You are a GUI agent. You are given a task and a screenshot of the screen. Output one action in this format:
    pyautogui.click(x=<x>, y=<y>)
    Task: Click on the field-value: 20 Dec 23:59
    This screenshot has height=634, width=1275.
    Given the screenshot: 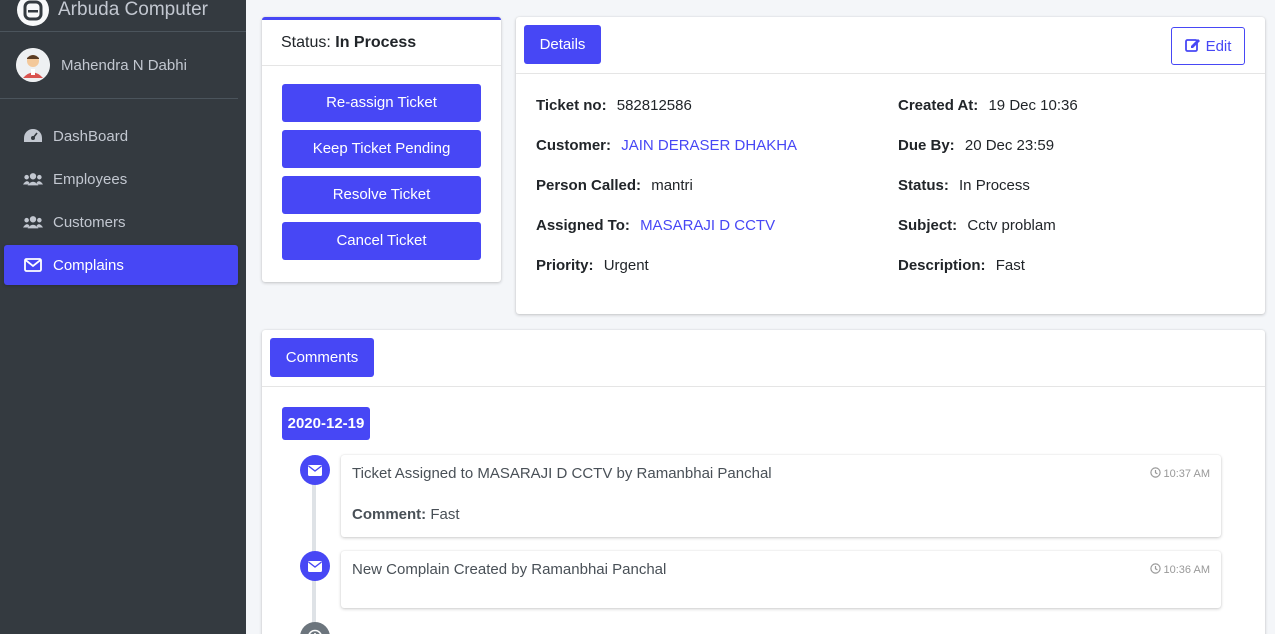 What is the action you would take?
    pyautogui.click(x=1009, y=145)
    